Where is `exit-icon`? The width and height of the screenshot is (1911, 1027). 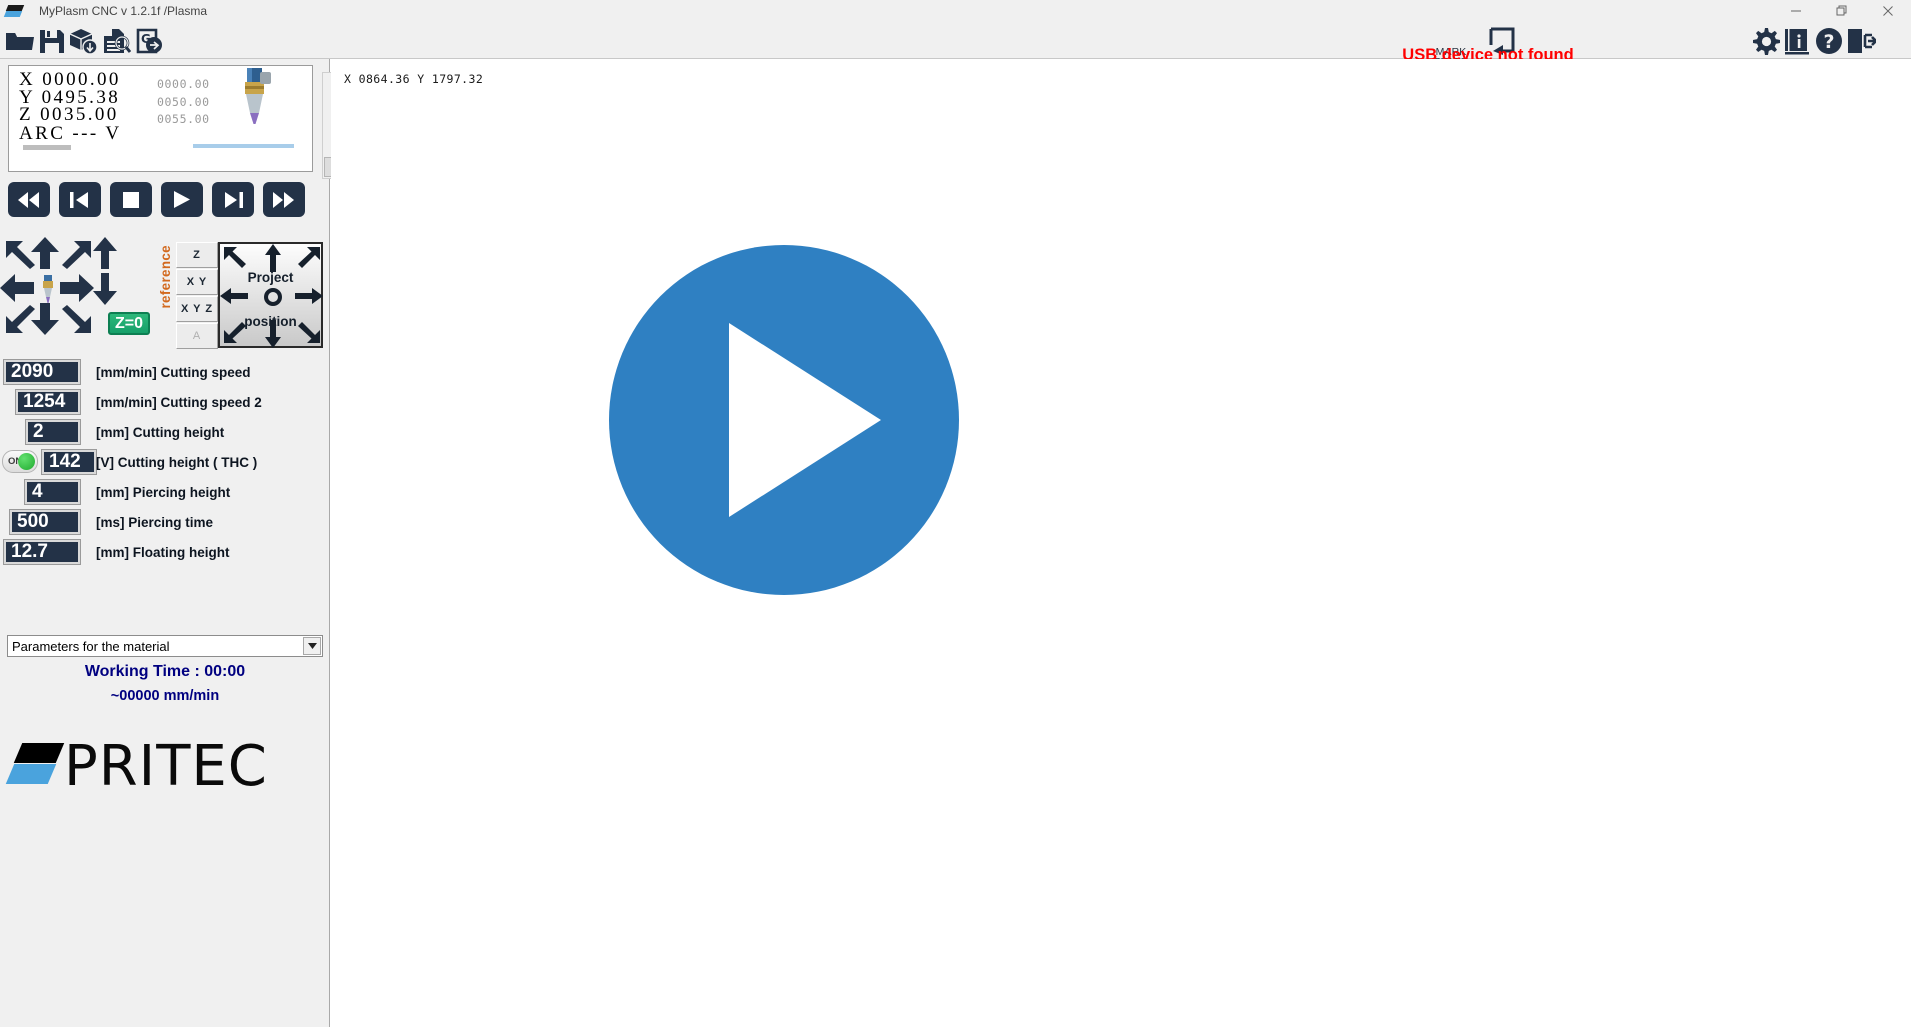 exit-icon is located at coordinates (1861, 41).